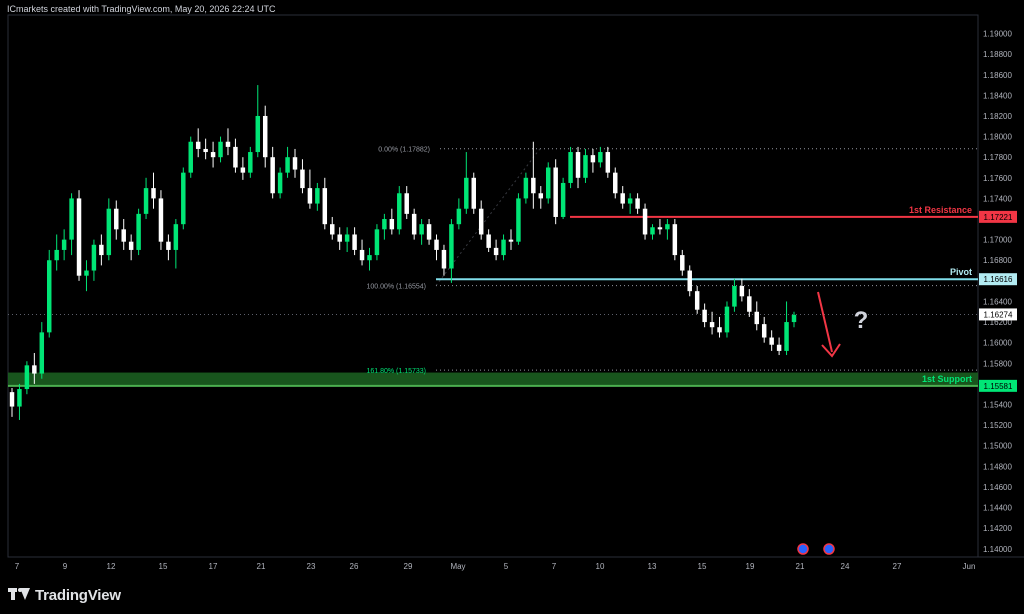  I want to click on level-label: Pivot, so click(961, 272).